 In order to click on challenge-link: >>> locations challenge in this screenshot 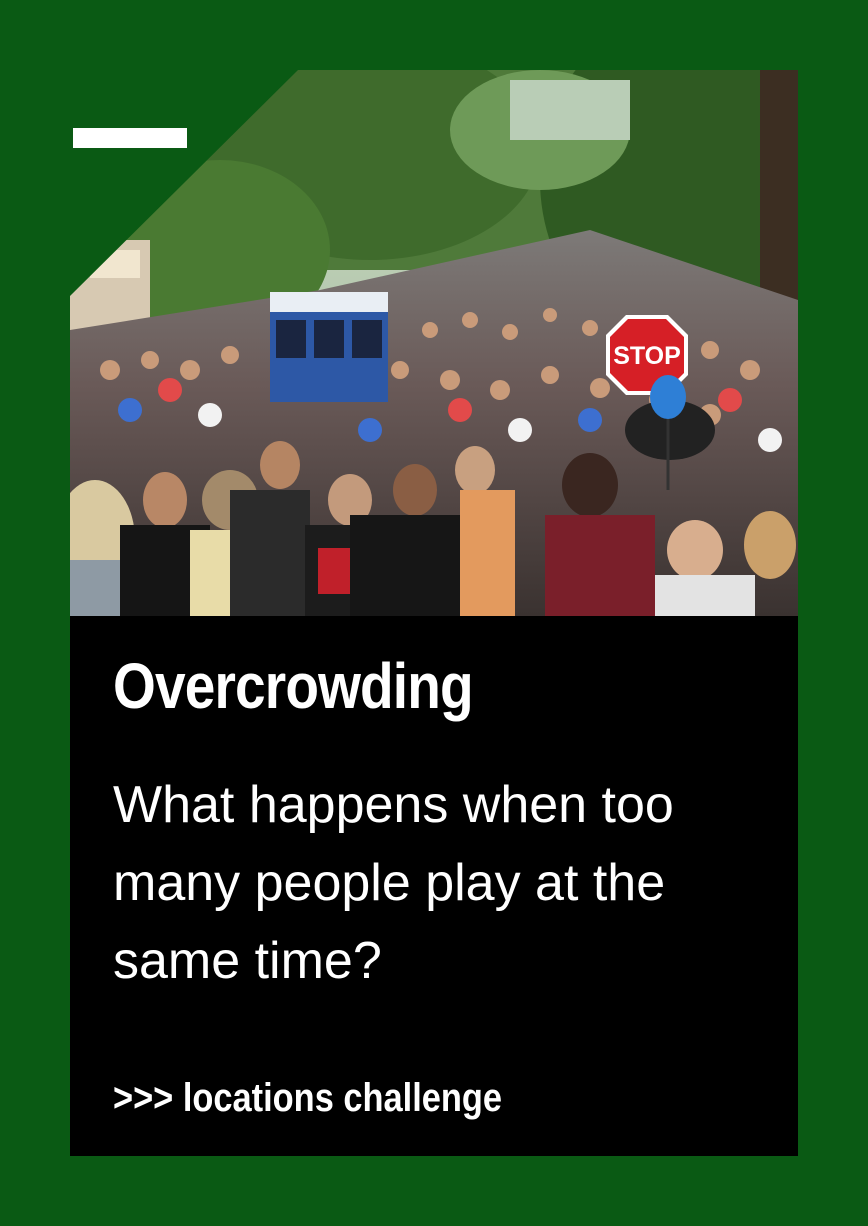, I will do `click(307, 1098)`.